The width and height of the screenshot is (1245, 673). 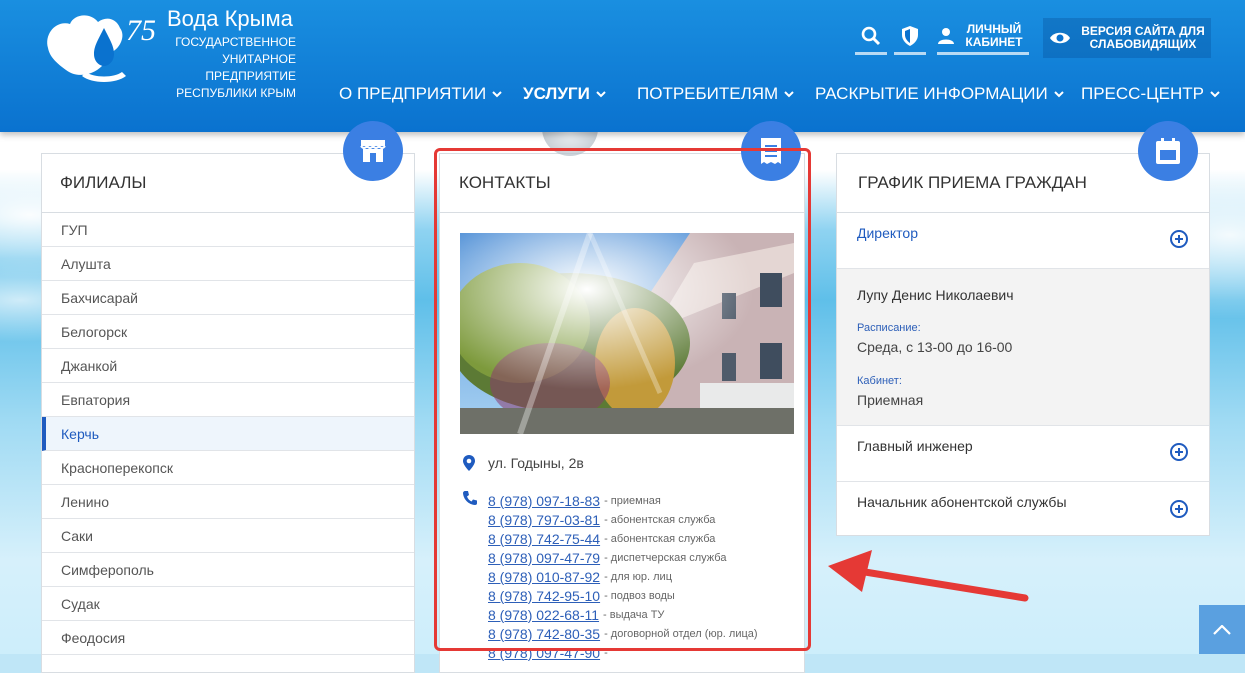 What do you see at coordinates (1143, 93) in the screenshot?
I see `nav-press-label: ПРЕСС-ЦЕНТР` at bounding box center [1143, 93].